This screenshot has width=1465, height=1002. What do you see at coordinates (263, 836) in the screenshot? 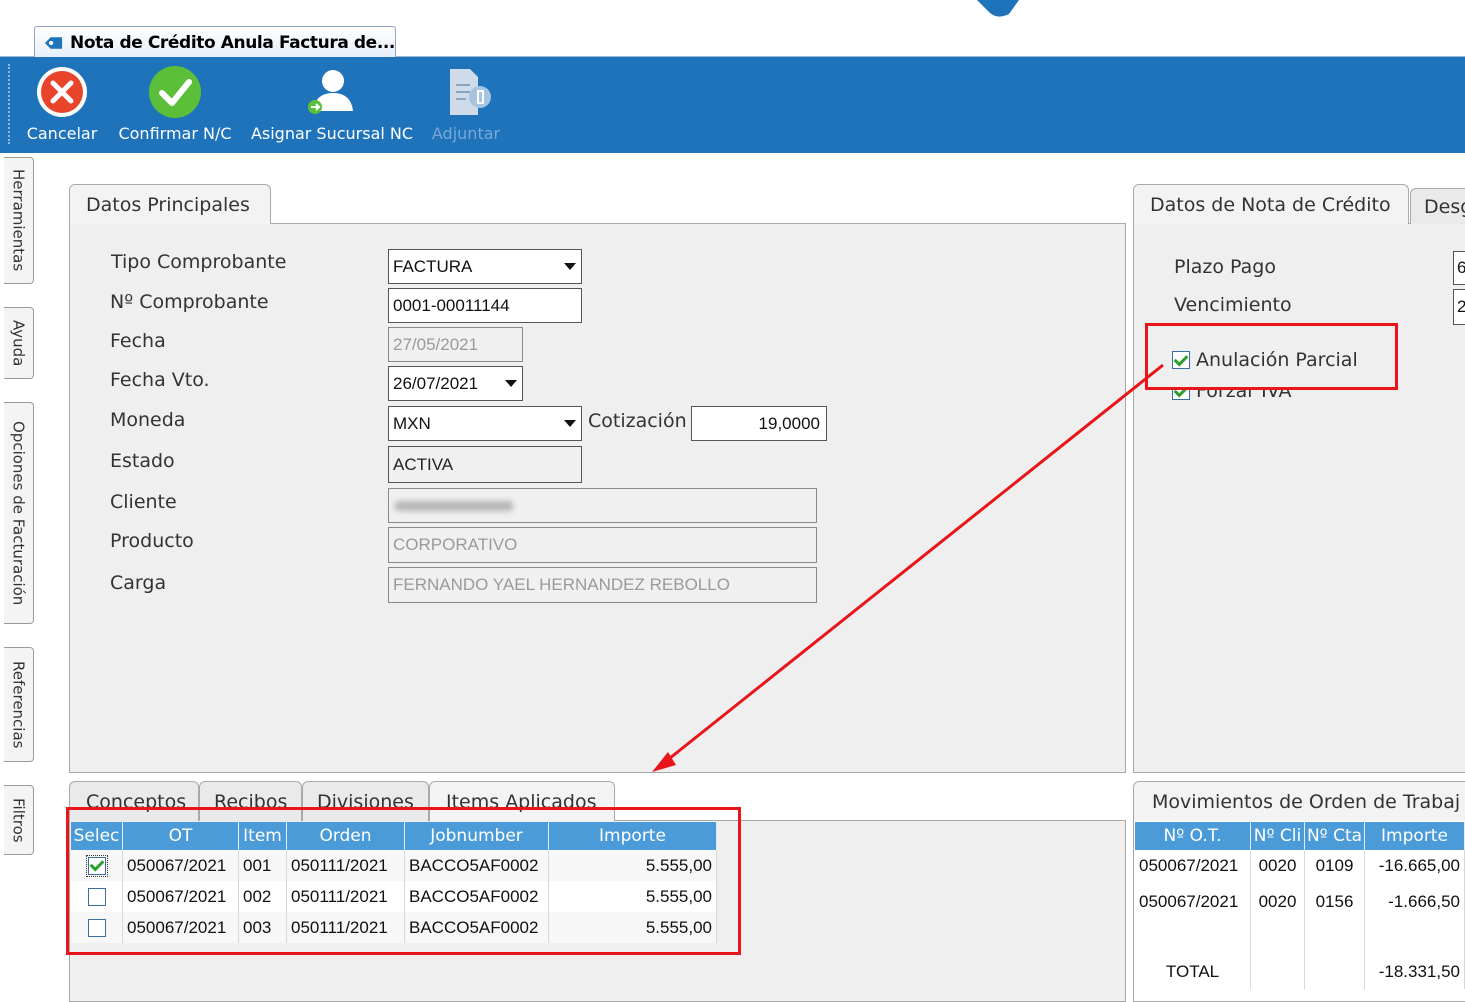
I see `column-header-item: Item` at bounding box center [263, 836].